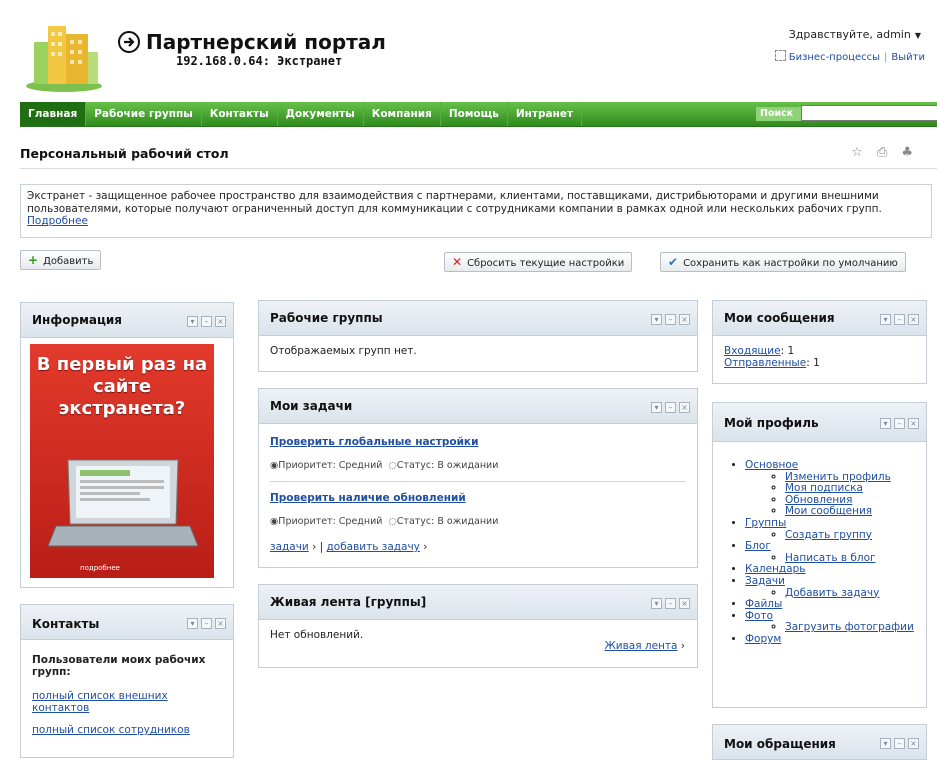  Describe the element at coordinates (759, 616) in the screenshot. I see `photo-link: Фото` at that location.